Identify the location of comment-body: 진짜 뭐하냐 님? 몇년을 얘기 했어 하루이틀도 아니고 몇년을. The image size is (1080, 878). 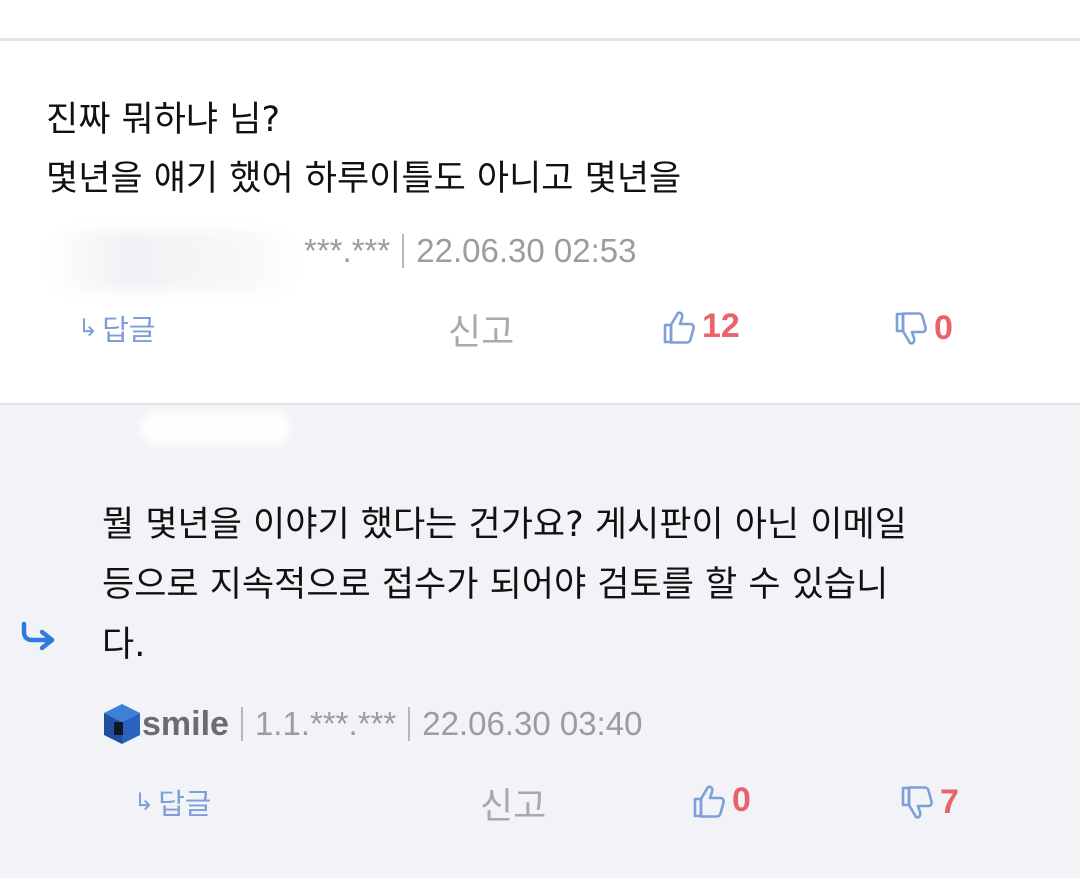
(363, 150).